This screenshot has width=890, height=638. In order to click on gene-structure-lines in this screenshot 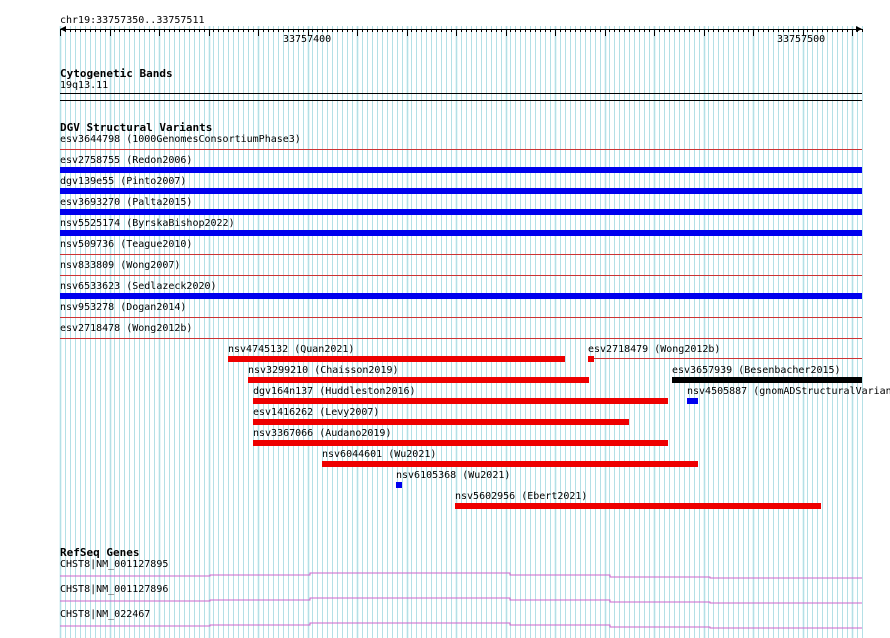, I will do `click(461, 600)`.